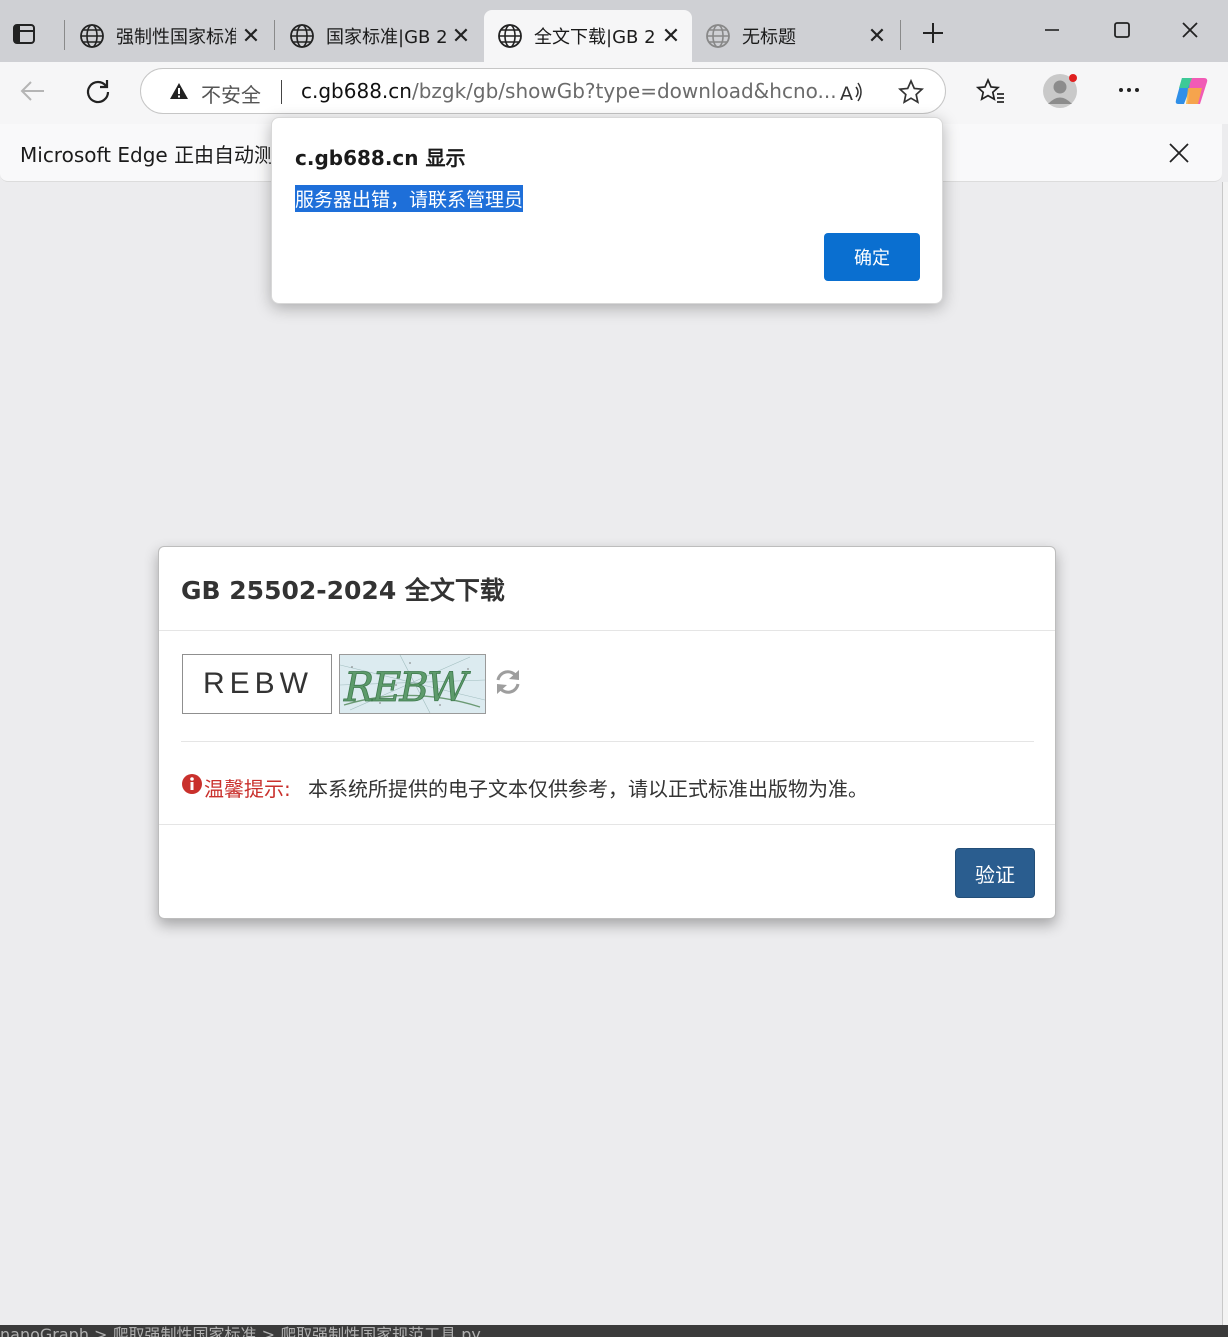 This screenshot has width=1228, height=1337. What do you see at coordinates (933, 33) in the screenshot?
I see `new-tab-icon` at bounding box center [933, 33].